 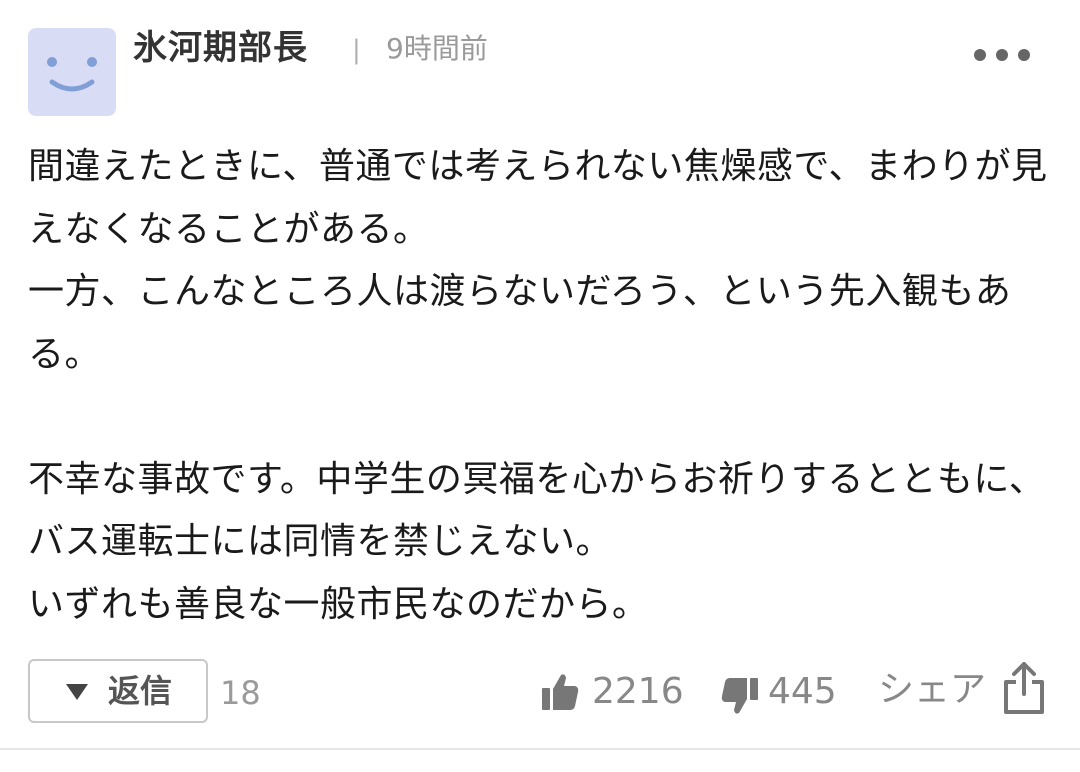 I want to click on triangle-down-icon, so click(x=77, y=692).